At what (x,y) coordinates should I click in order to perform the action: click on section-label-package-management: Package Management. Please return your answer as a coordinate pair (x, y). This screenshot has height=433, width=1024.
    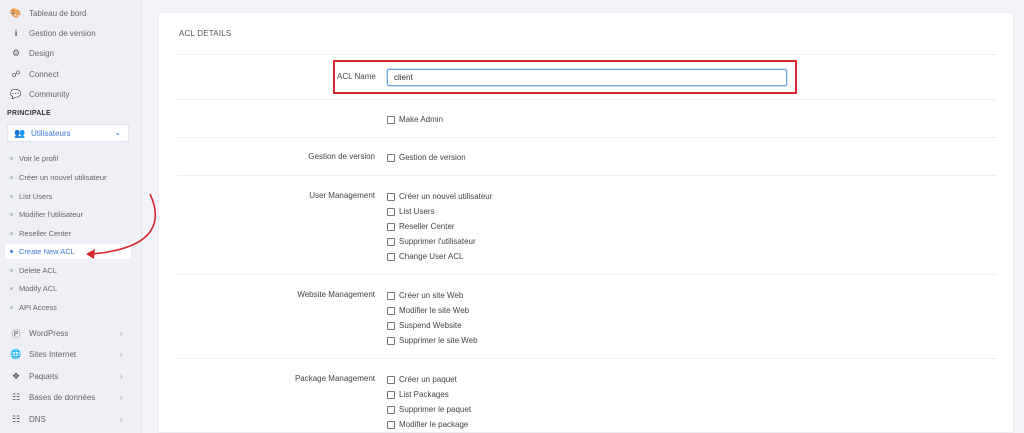
    Looking at the image, I should click on (334, 378).